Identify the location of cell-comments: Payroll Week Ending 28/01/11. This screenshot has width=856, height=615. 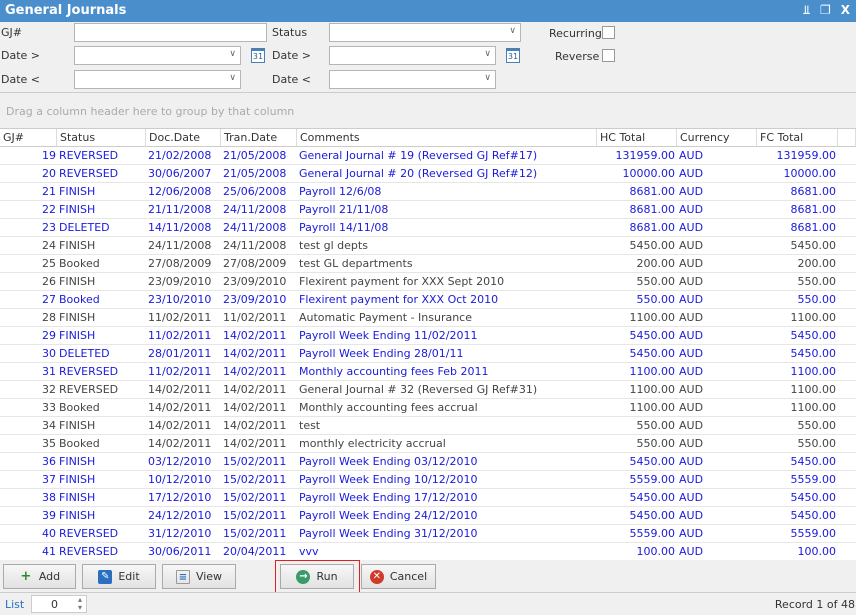
(381, 353).